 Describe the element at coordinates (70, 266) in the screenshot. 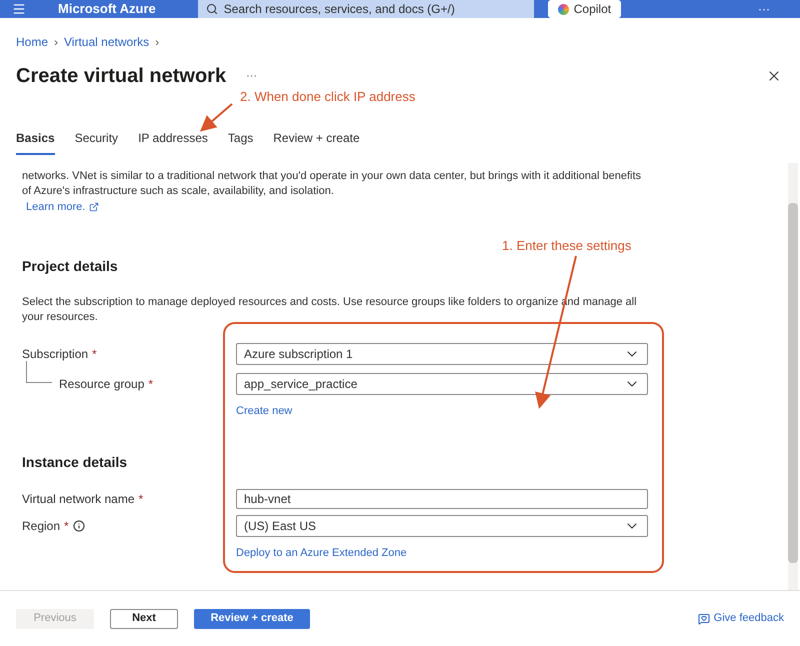

I see `section-heading: Project details` at that location.